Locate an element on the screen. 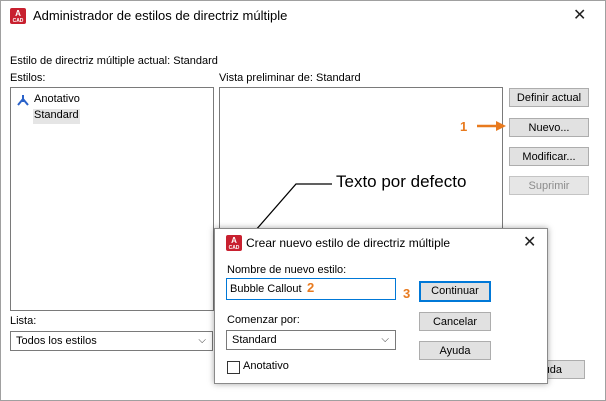  list-item-standard: Standard is located at coordinates (56, 116).